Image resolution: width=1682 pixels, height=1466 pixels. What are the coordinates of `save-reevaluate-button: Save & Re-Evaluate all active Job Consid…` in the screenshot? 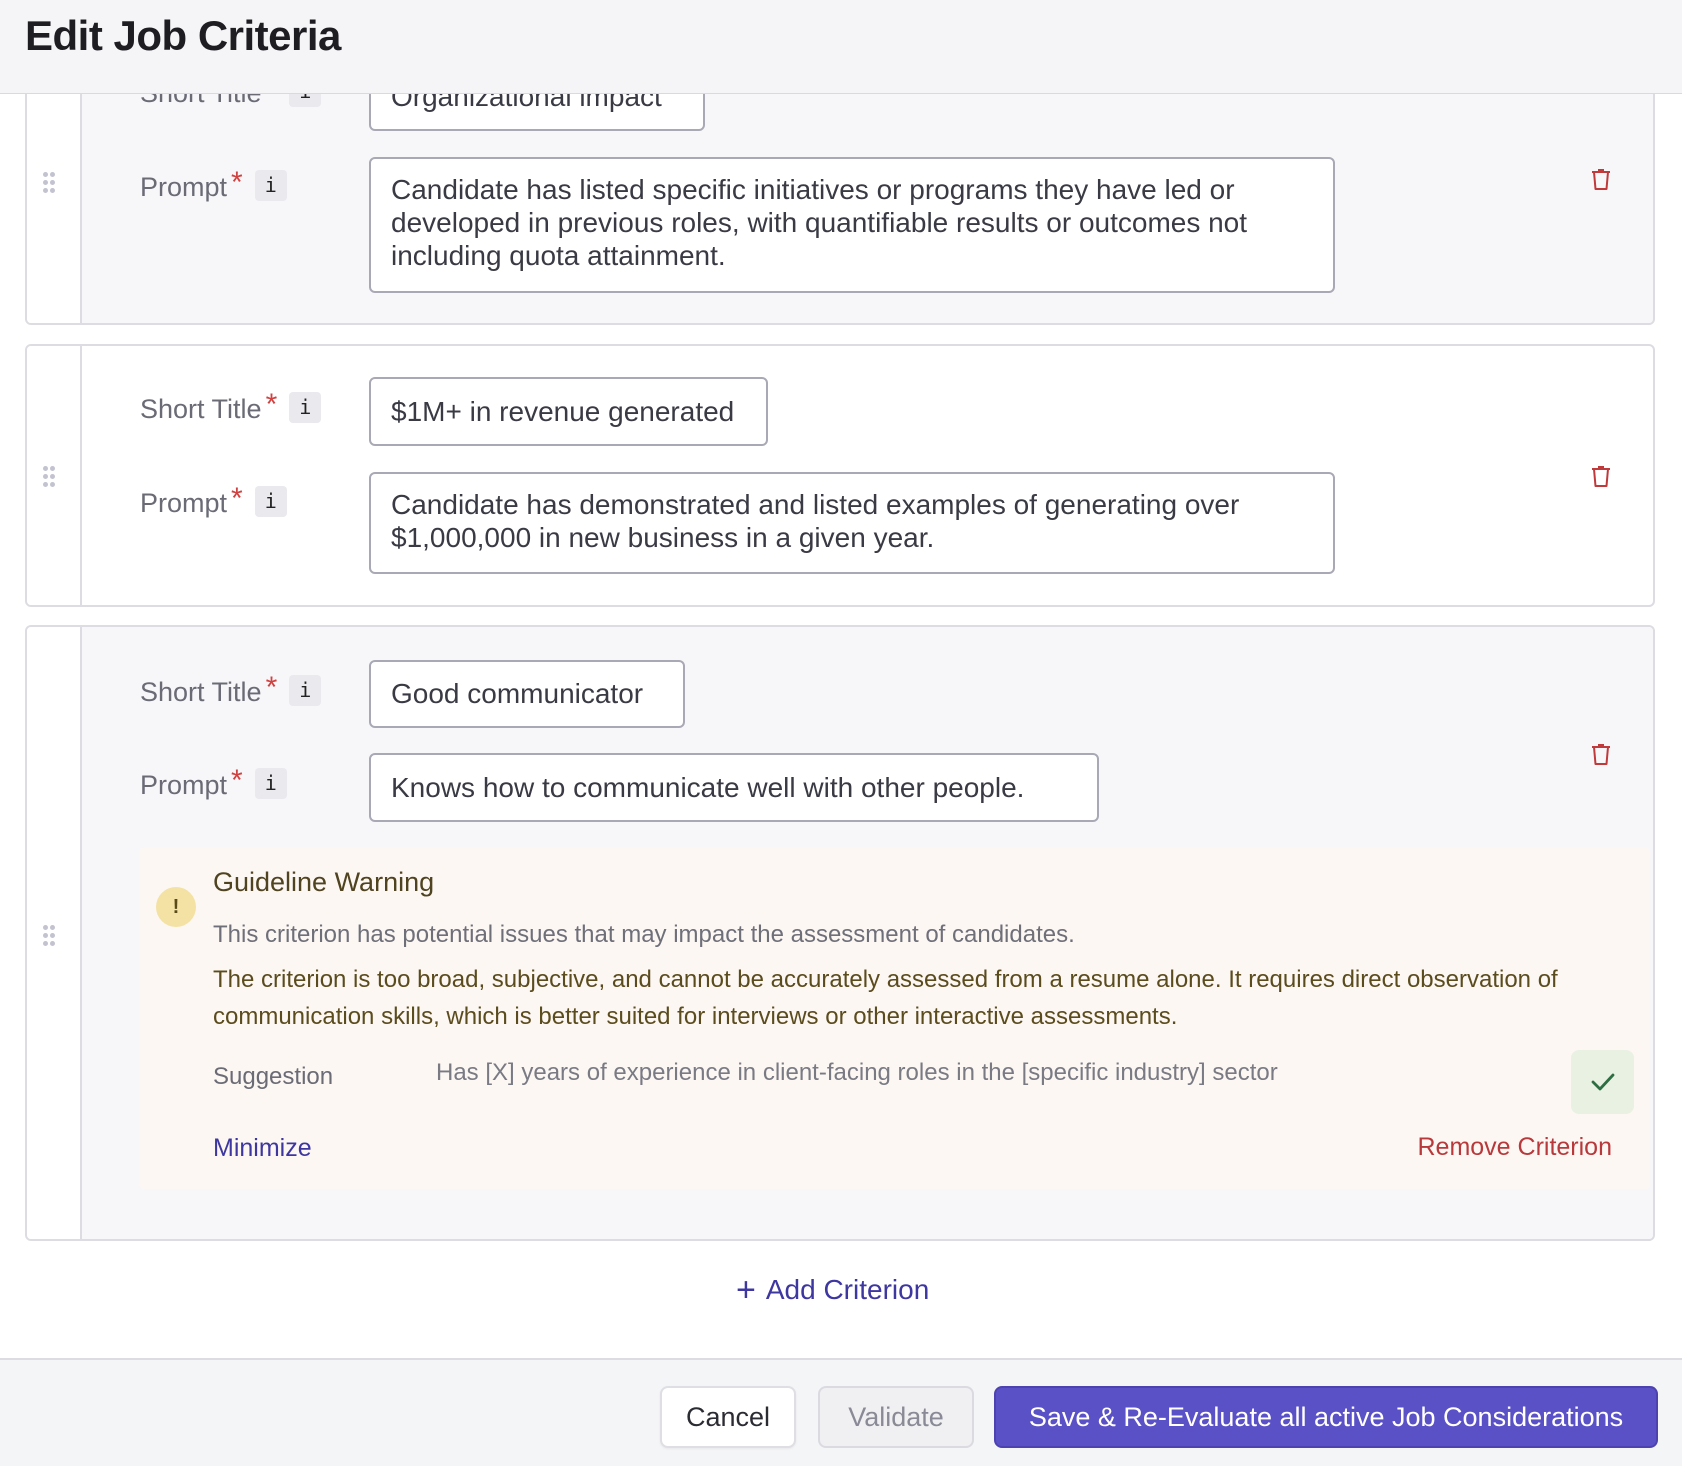 It's located at (1326, 1417).